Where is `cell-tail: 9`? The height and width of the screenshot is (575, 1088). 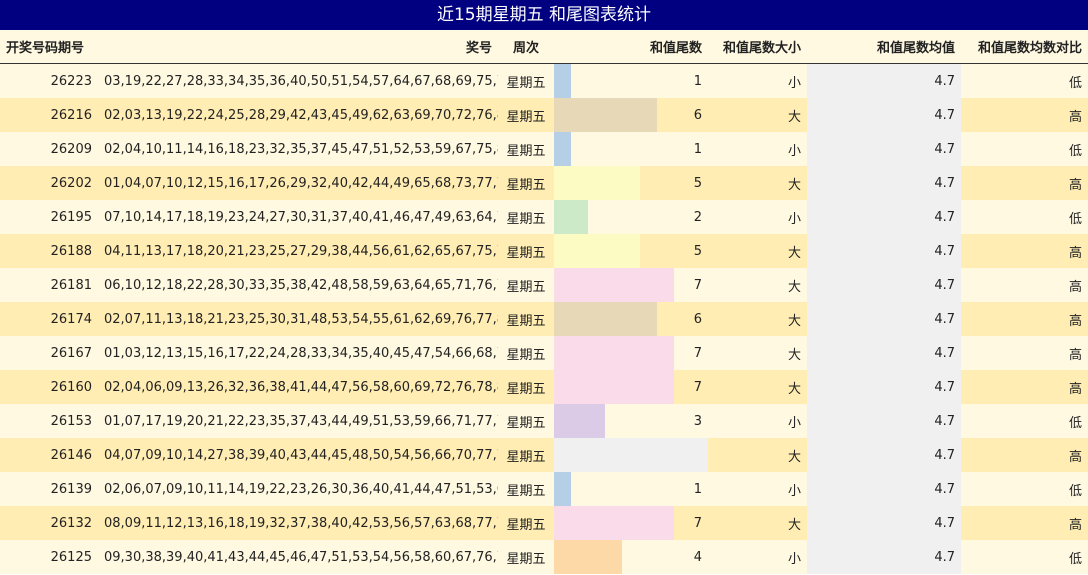 cell-tail: 9 is located at coordinates (631, 455).